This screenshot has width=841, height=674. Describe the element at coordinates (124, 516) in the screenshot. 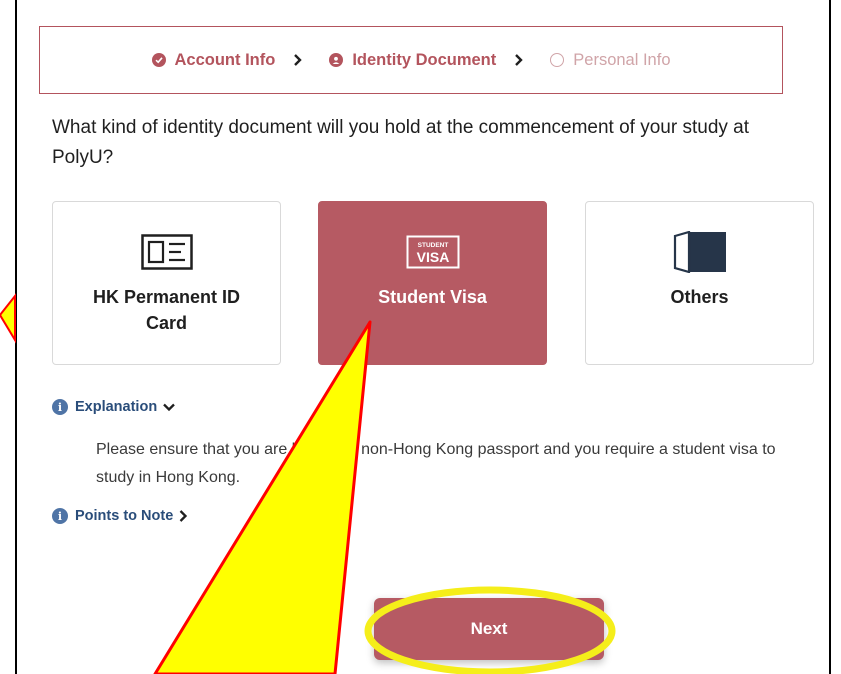

I see `points-to-note-label: Points to Note` at that location.